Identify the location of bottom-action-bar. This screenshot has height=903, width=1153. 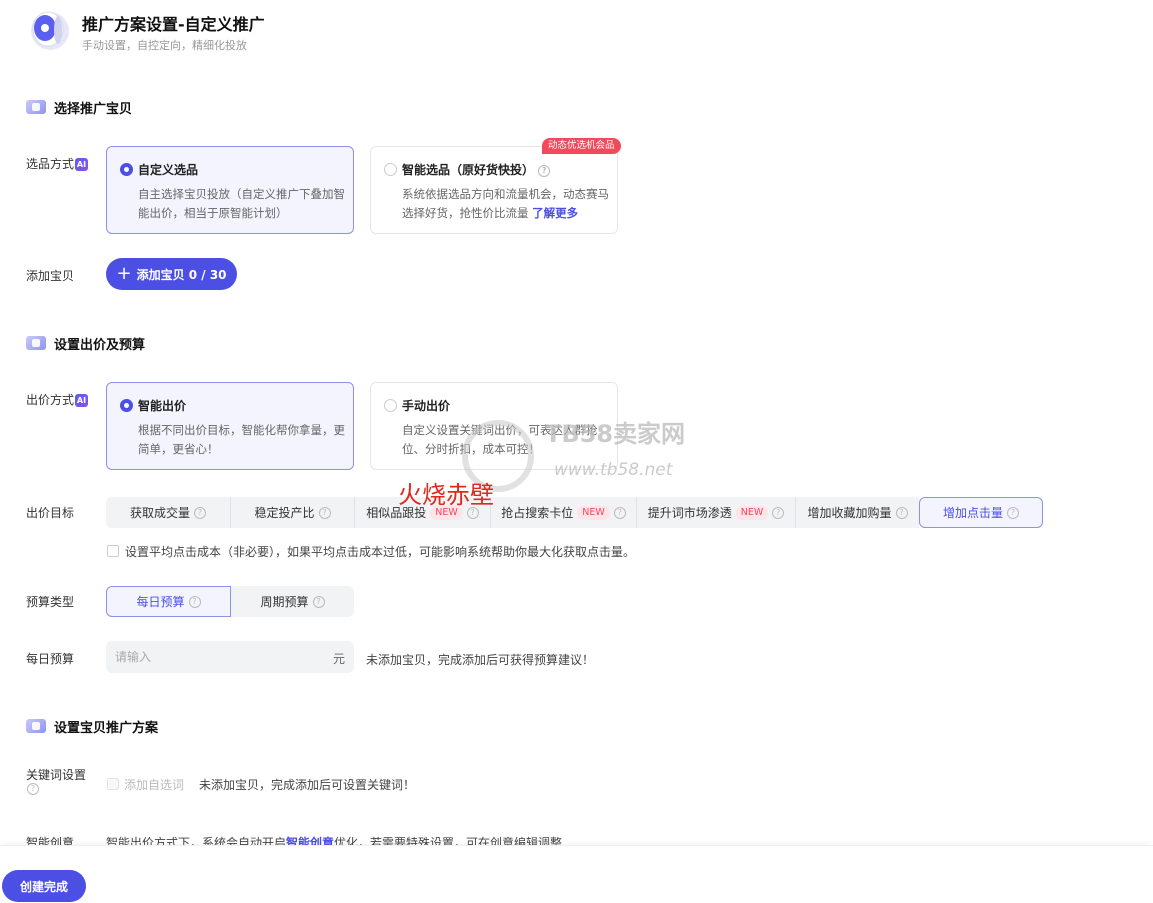
(576, 874).